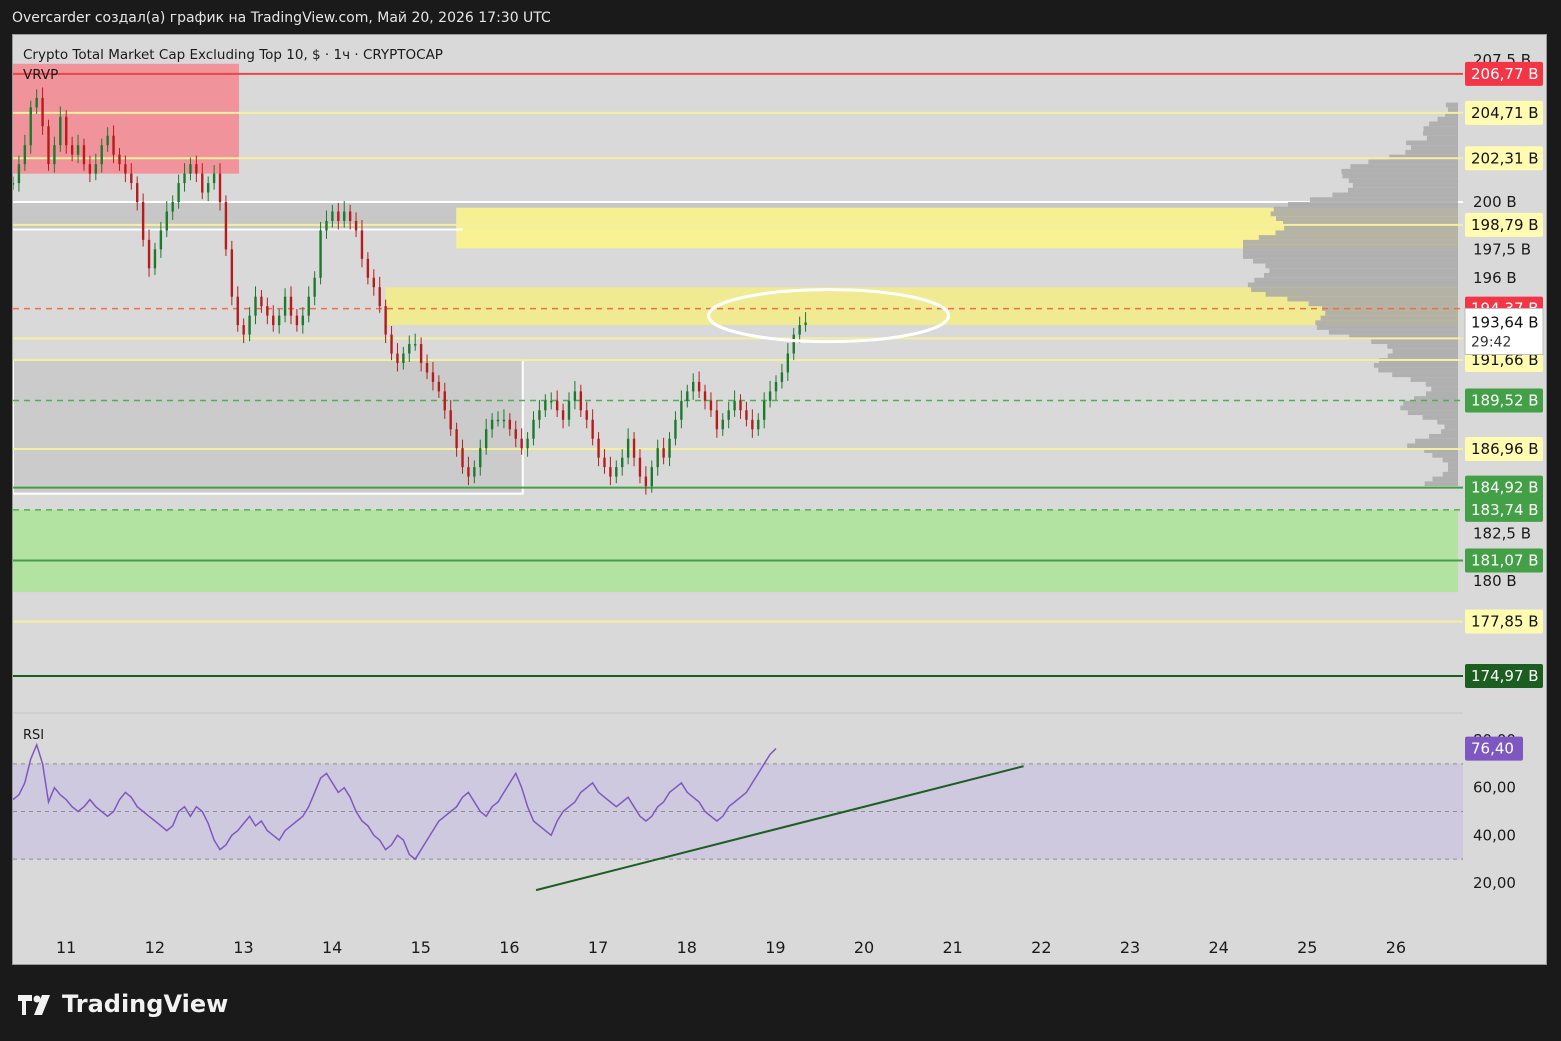 The height and width of the screenshot is (1041, 1561). Describe the element at coordinates (33, 735) in the screenshot. I see `rsi-label: RSI` at that location.